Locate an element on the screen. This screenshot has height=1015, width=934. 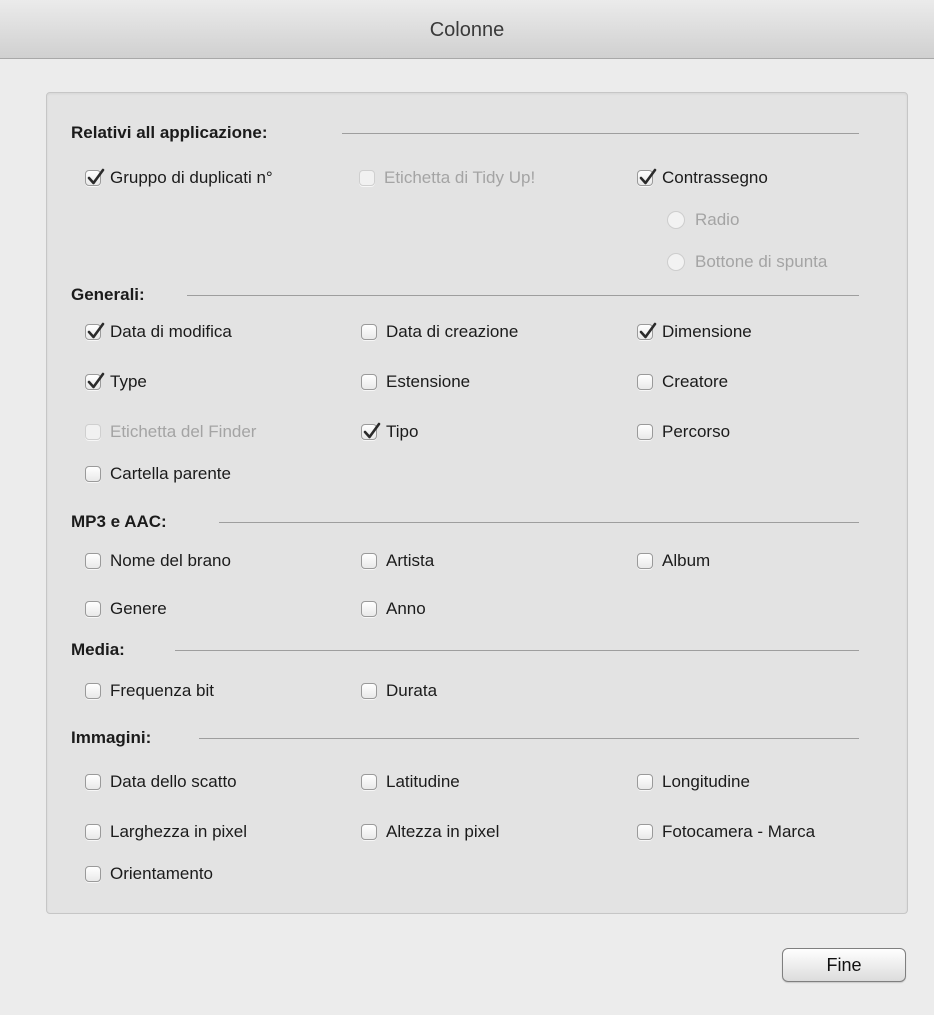
checkbox-item: Type is located at coordinates (116, 382).